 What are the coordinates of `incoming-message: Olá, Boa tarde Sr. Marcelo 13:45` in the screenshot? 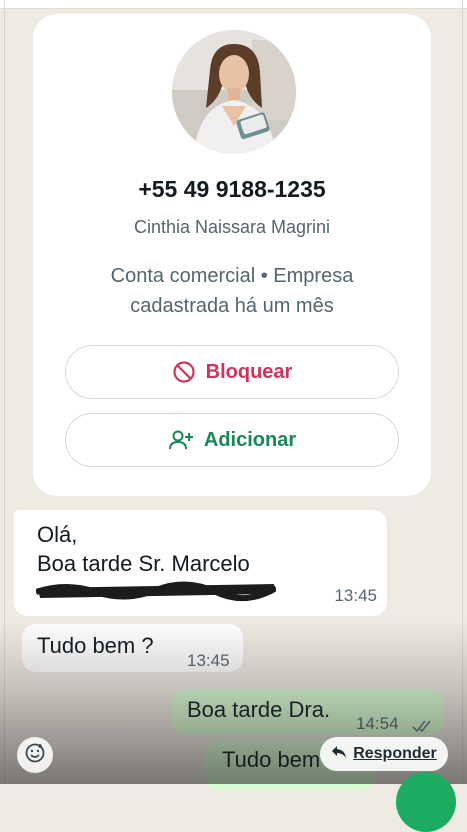 It's located at (200, 563).